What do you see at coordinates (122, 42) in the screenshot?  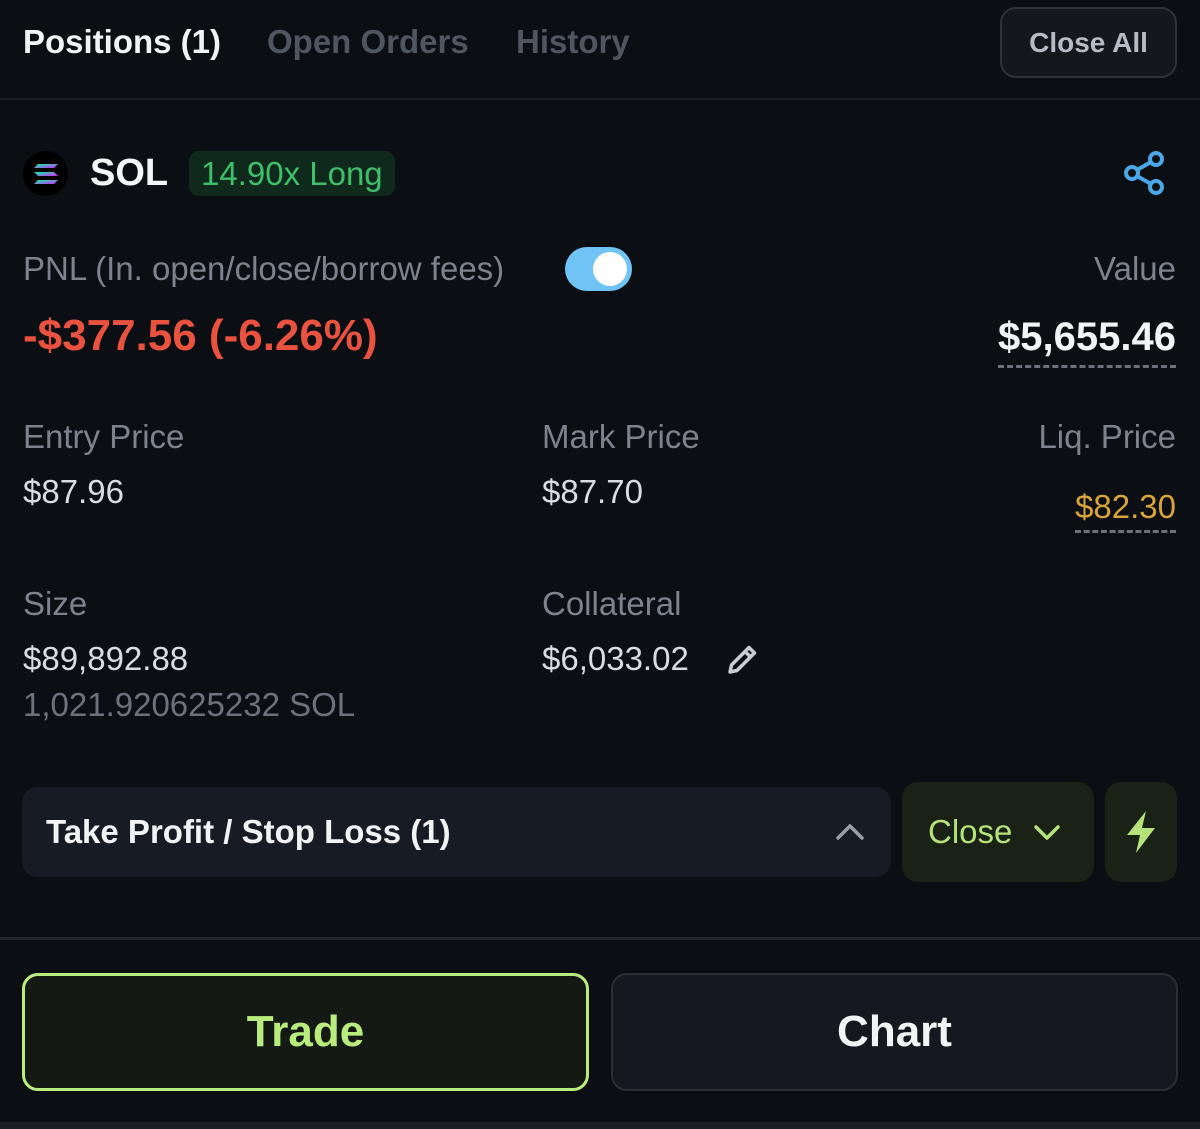 I see `tab-positions: Positions (1)` at bounding box center [122, 42].